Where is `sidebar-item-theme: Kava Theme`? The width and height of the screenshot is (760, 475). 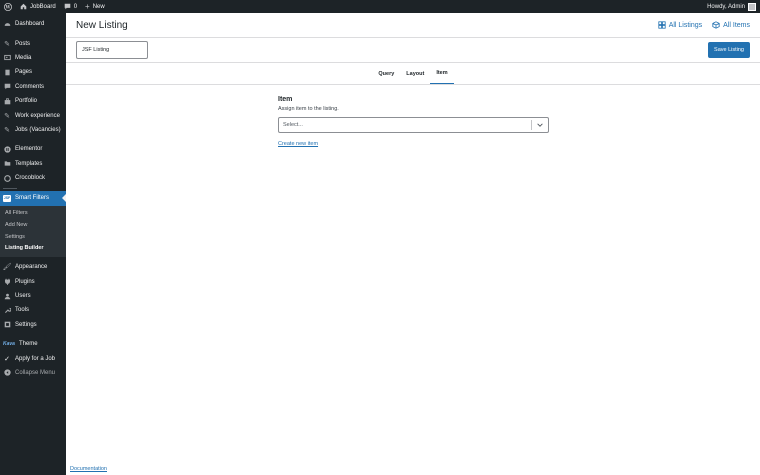 sidebar-item-theme: Kava Theme is located at coordinates (33, 344).